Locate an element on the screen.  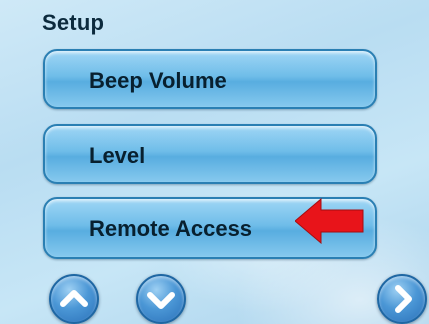
scroll-up-button is located at coordinates (74, 299).